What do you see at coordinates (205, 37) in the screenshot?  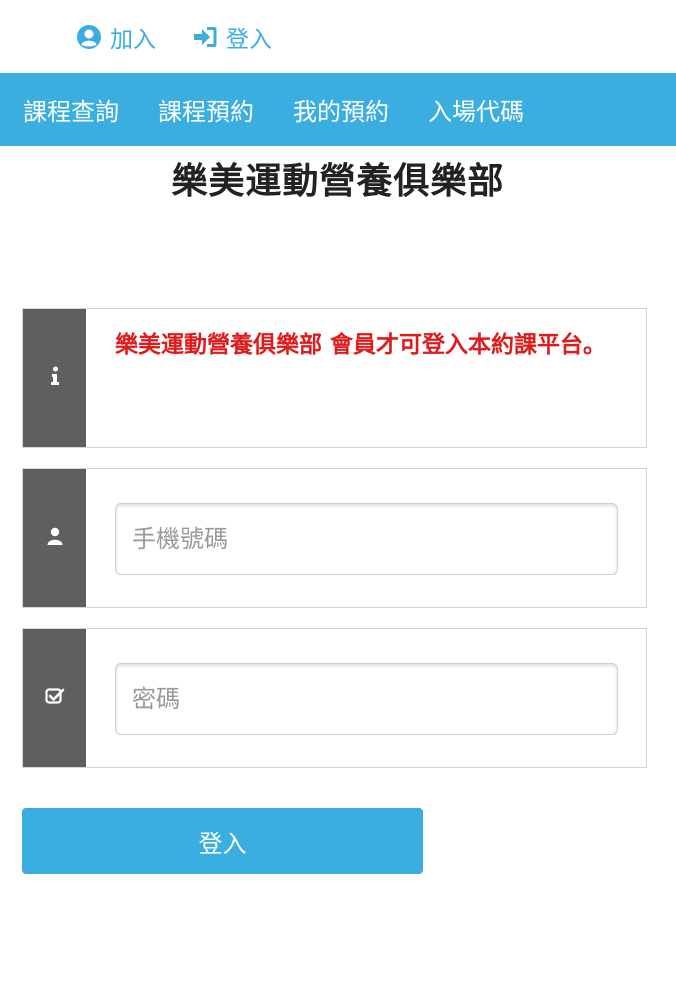 I see `sign-in-icon` at bounding box center [205, 37].